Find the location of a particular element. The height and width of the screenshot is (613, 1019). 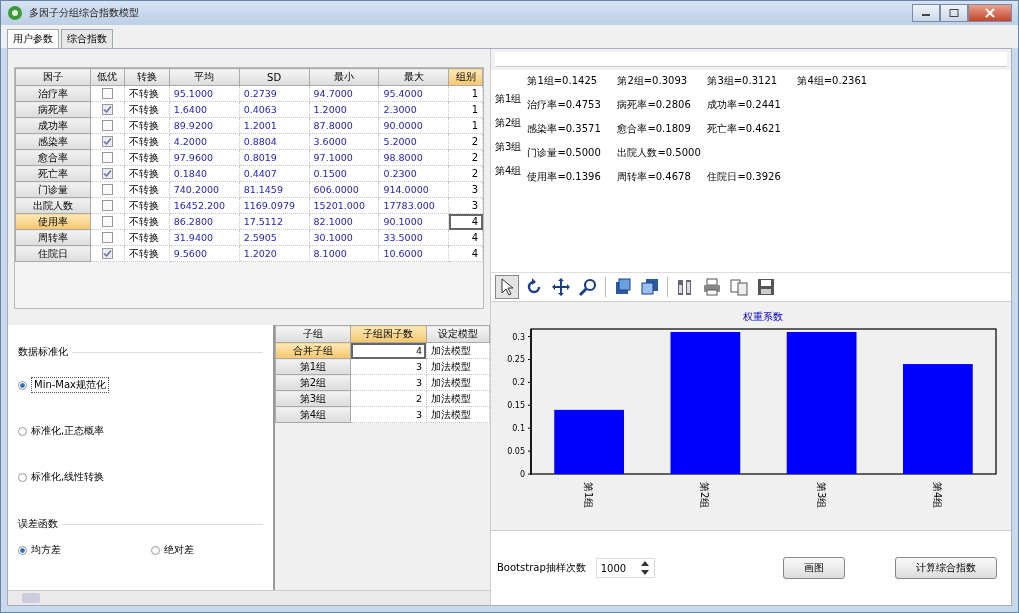

close-button is located at coordinates (990, 13).